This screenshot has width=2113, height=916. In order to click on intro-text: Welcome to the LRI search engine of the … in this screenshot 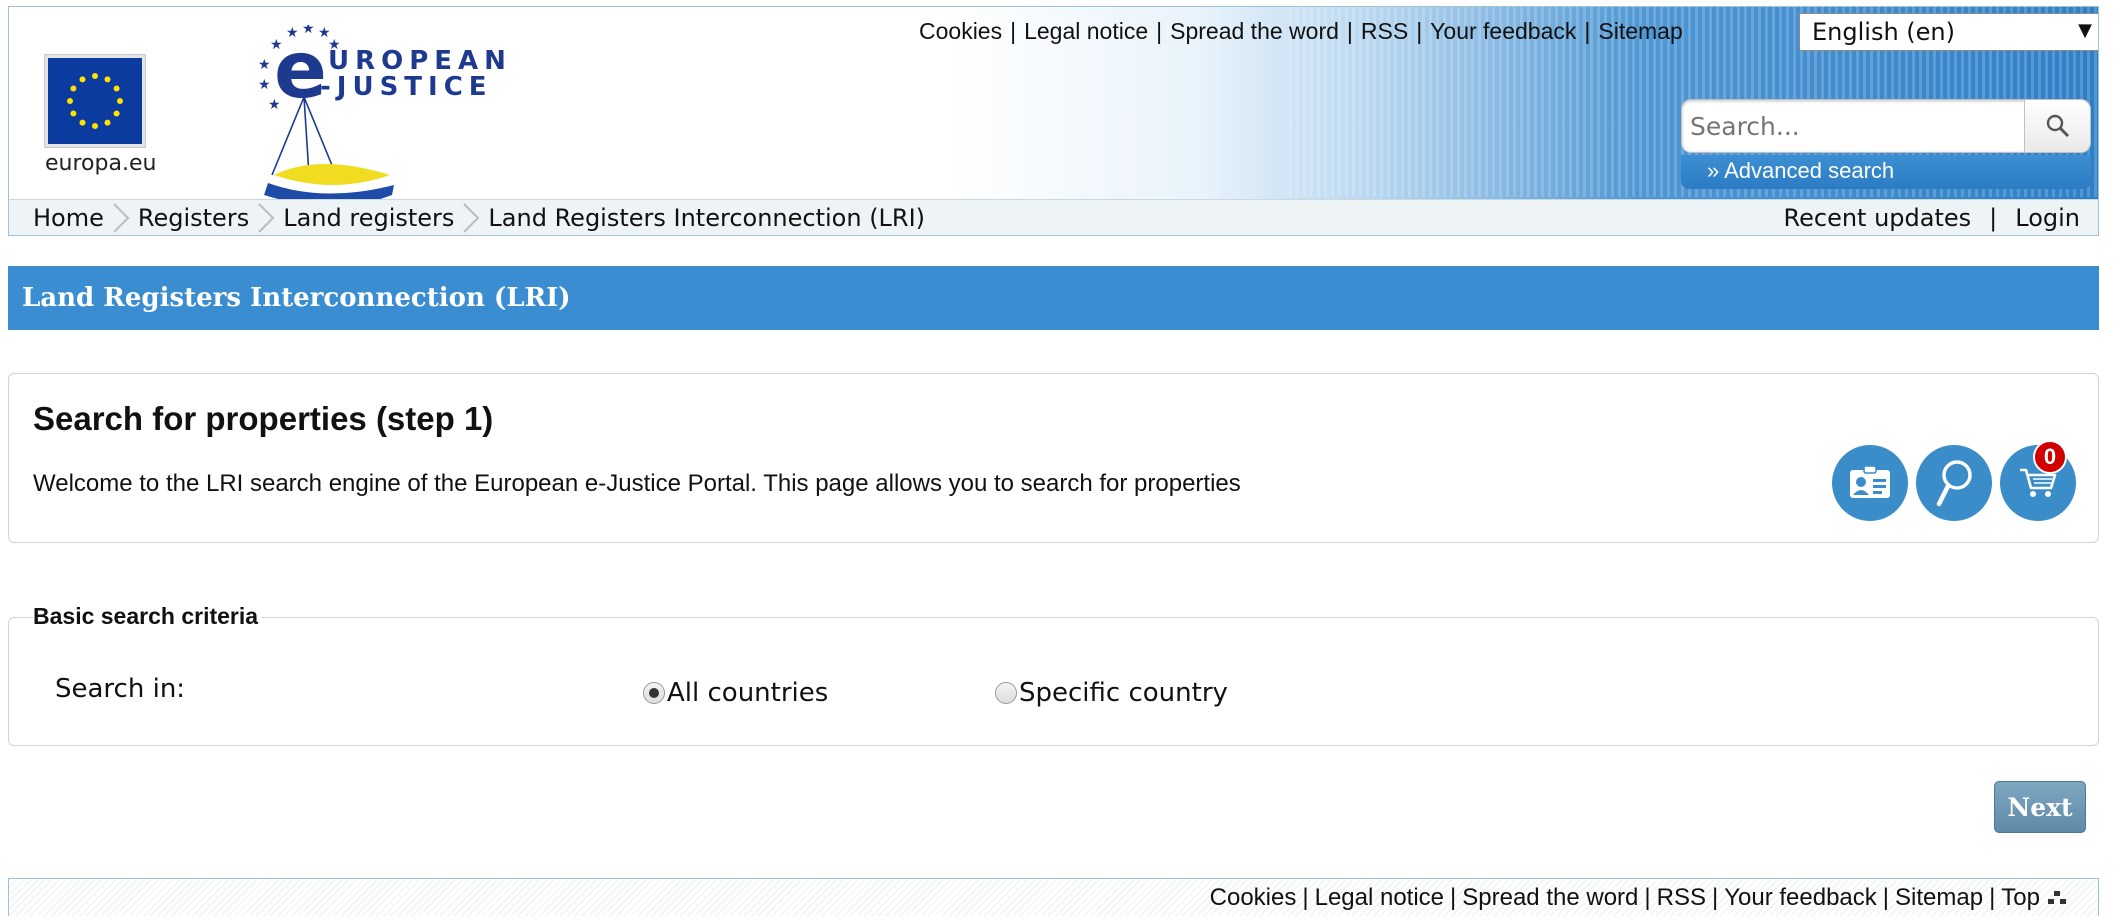, I will do `click(637, 483)`.